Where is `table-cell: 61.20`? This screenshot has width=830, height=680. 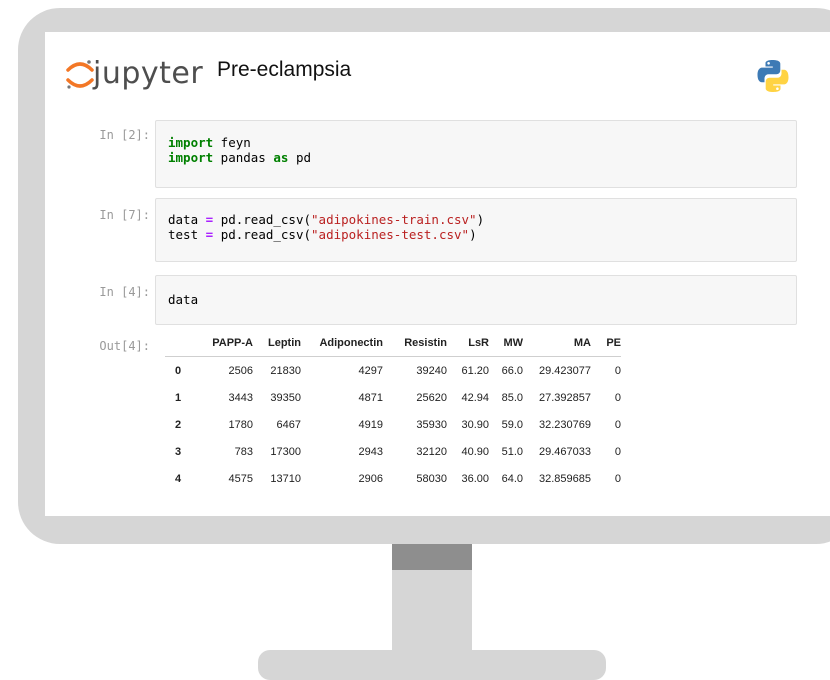
table-cell: 61.20 is located at coordinates (475, 370).